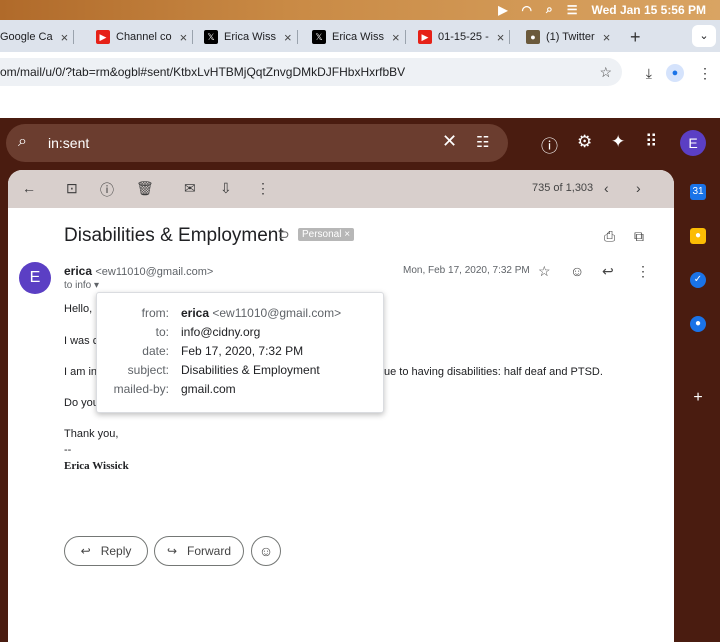 The width and height of the screenshot is (720, 642). What do you see at coordinates (698, 236) in the screenshot?
I see `keep-icon: ●` at bounding box center [698, 236].